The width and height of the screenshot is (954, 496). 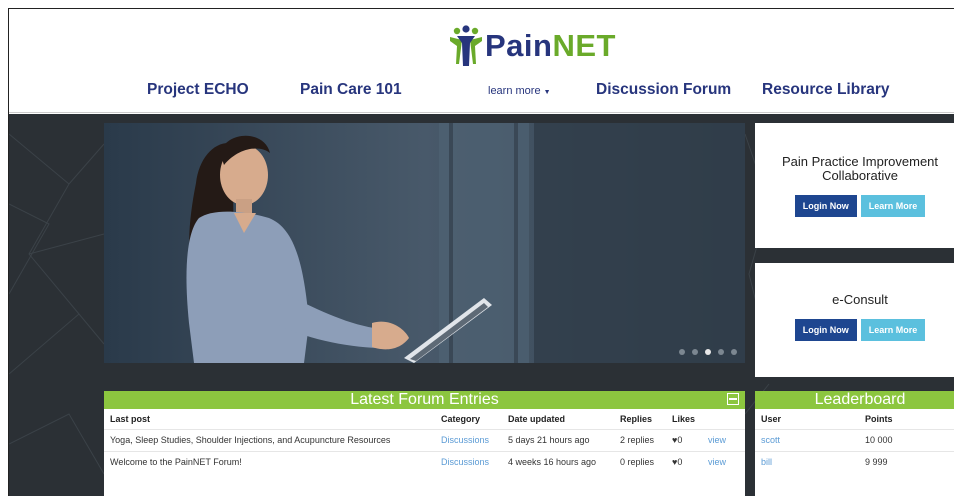 I want to click on econsult-panel: e-Consult Login Now Learn More, so click(x=854, y=320).